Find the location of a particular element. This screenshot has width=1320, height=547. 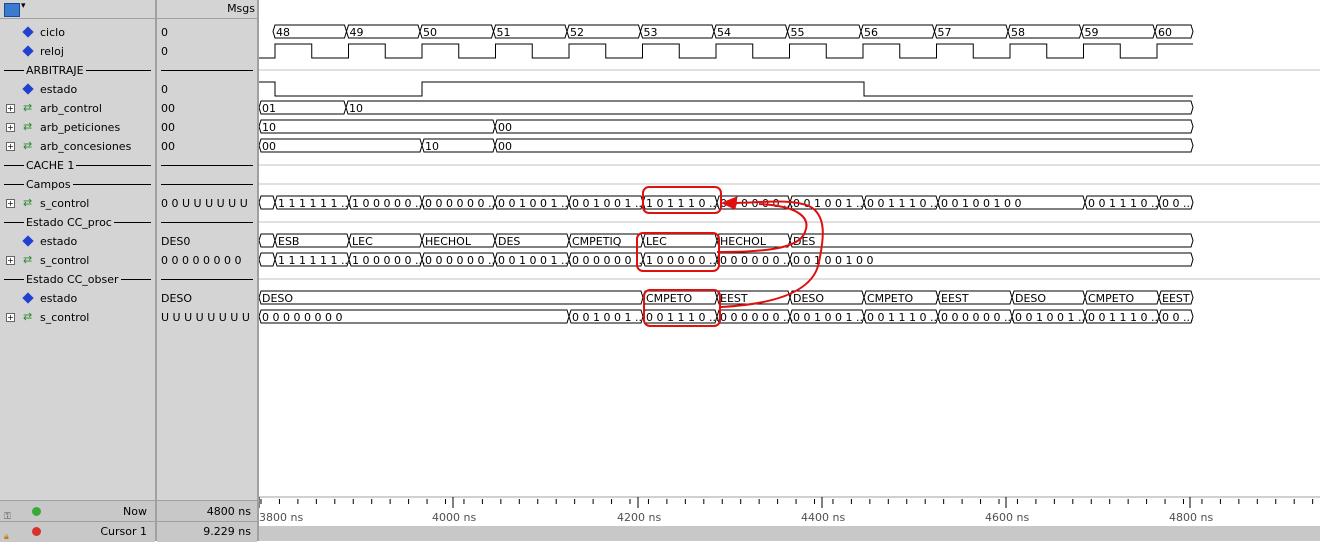

arb-concesiones-value-label: 00 is located at coordinates (269, 146).